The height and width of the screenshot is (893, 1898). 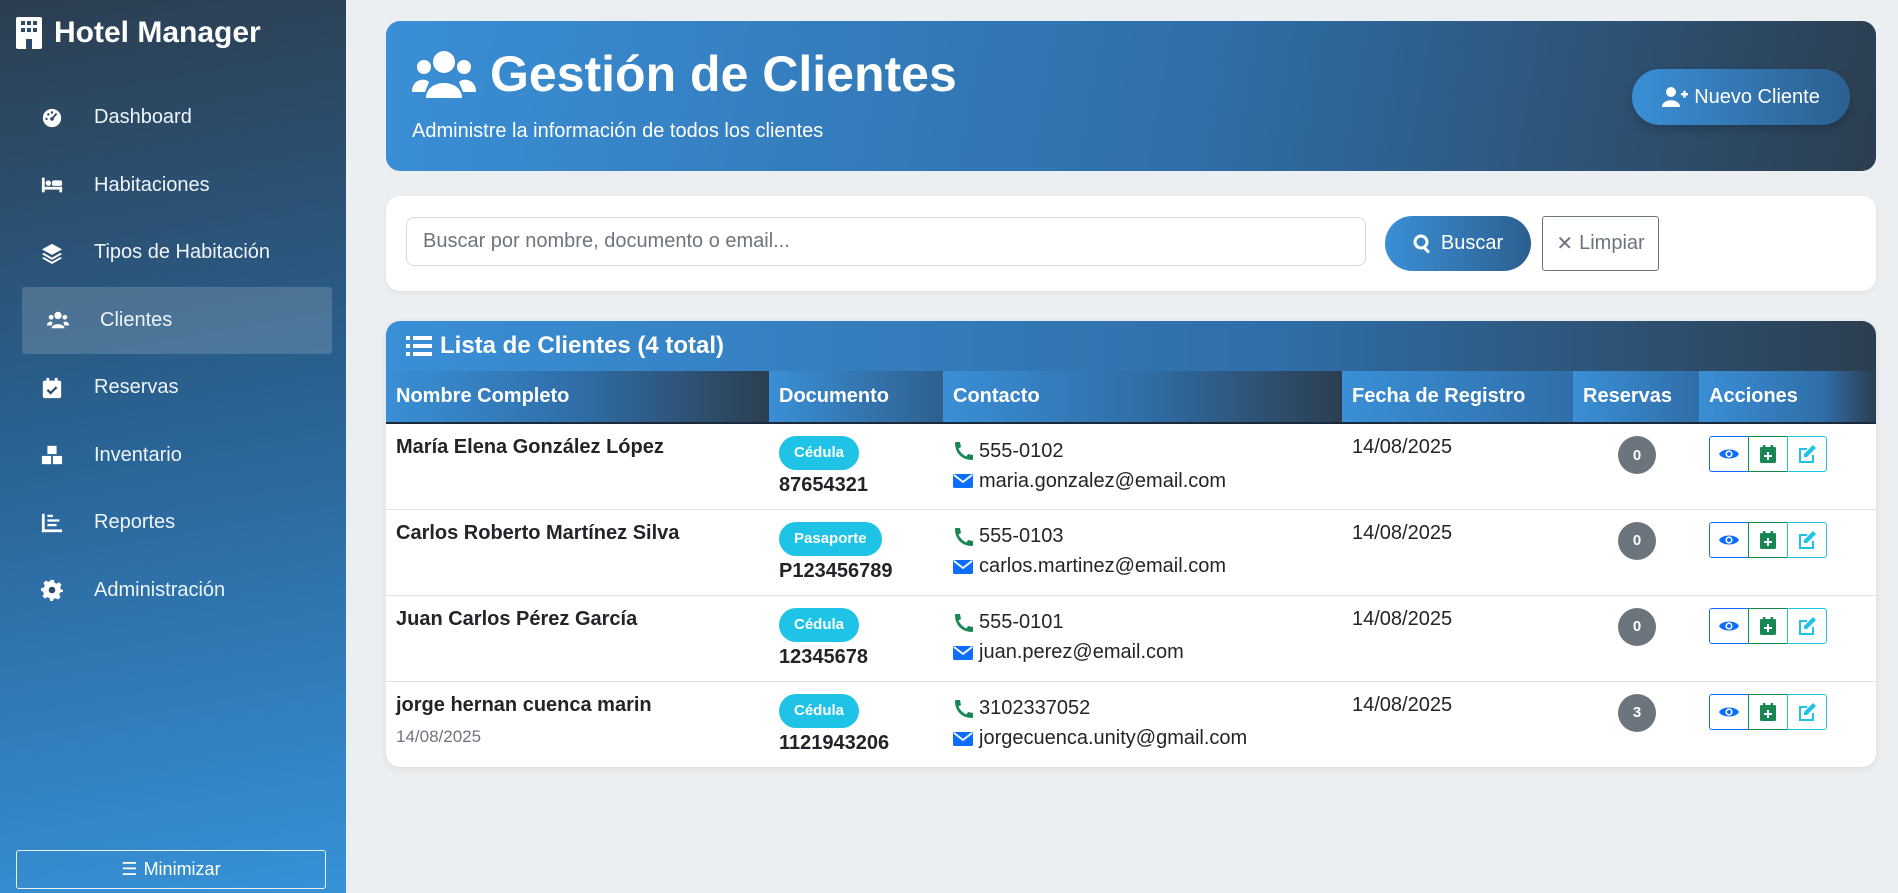 I want to click on minimize-button: ☰ Minimizar, so click(x=171, y=869).